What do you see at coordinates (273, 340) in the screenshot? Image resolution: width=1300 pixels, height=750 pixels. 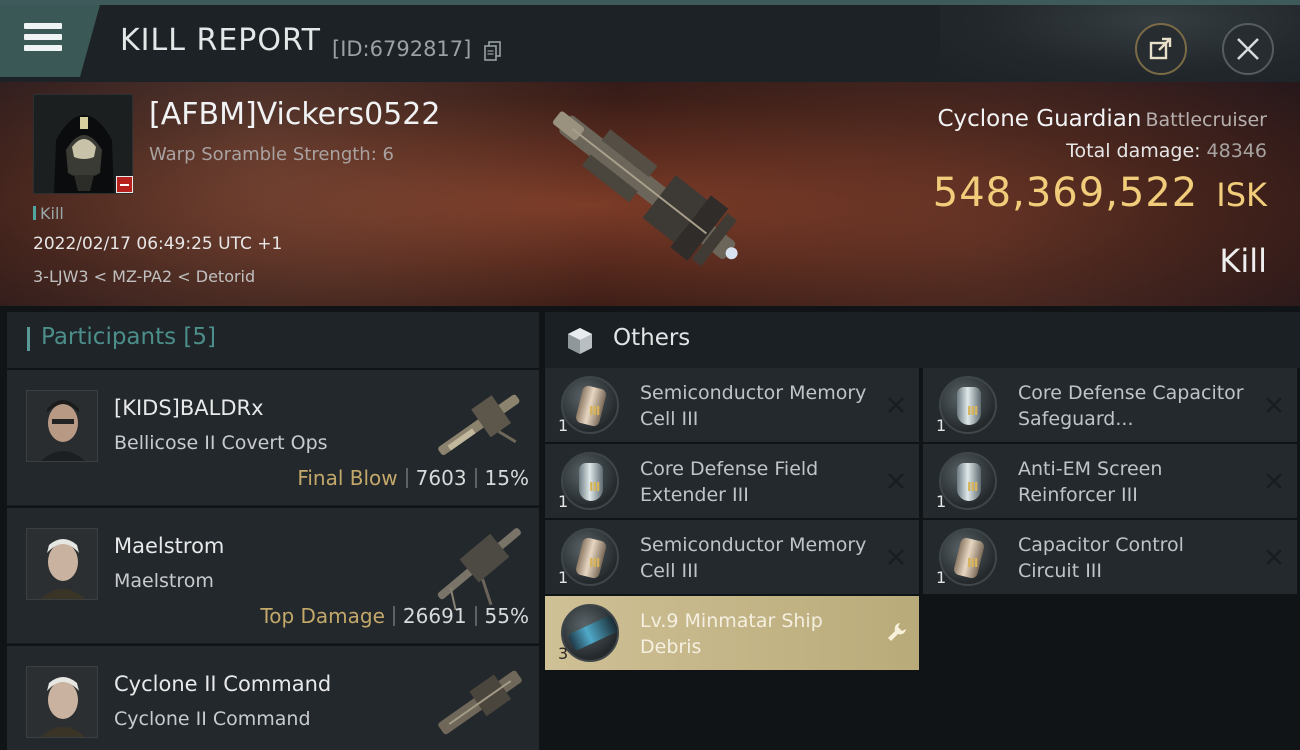 I see `participants-header: Participants [5]` at bounding box center [273, 340].